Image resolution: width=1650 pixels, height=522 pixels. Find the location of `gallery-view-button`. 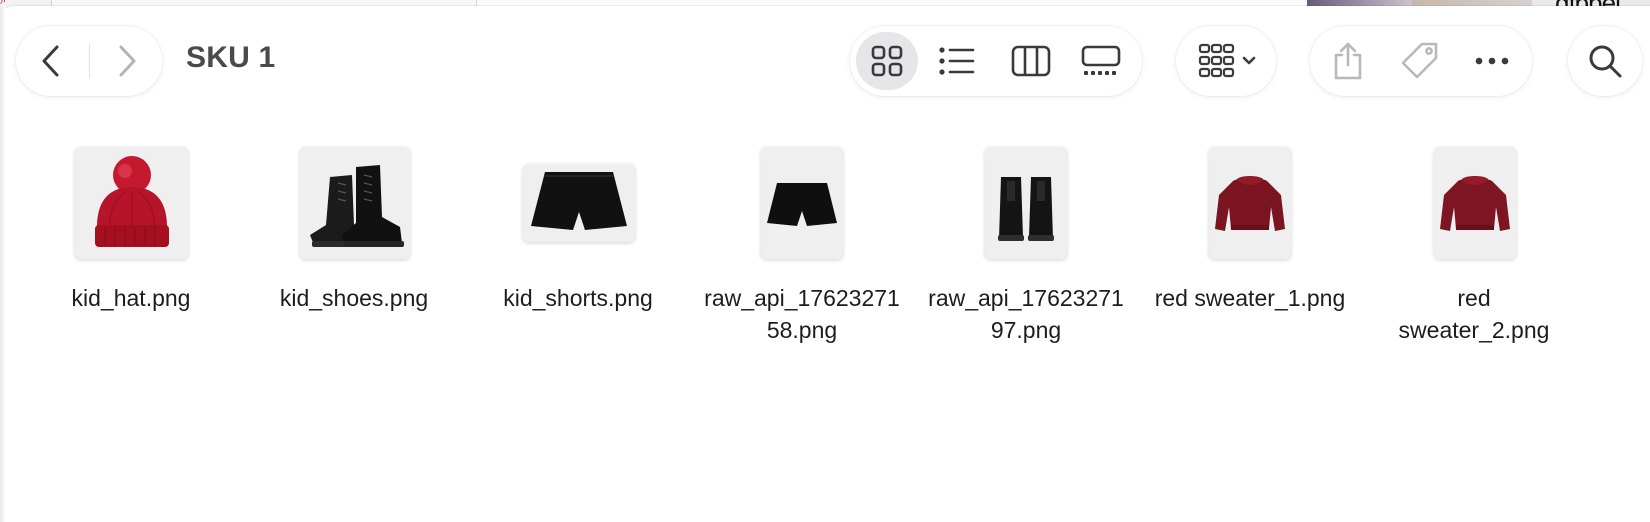

gallery-view-button is located at coordinates (1101, 61).